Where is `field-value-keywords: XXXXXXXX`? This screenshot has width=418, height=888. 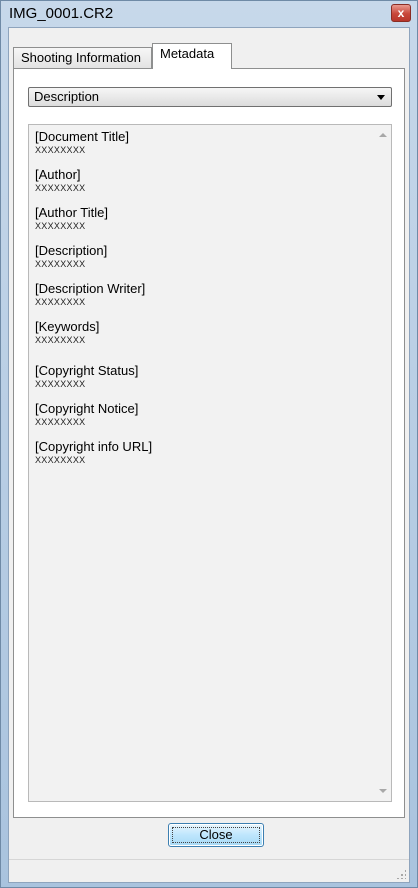
field-value-keywords: XXXXXXXX is located at coordinates (60, 340).